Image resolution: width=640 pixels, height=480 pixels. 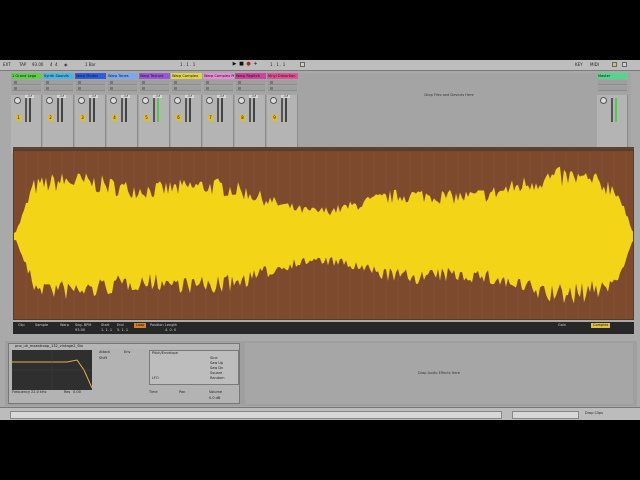 What do you see at coordinates (217, 378) in the screenshot?
I see `lfo-option-4: Random` at bounding box center [217, 378].